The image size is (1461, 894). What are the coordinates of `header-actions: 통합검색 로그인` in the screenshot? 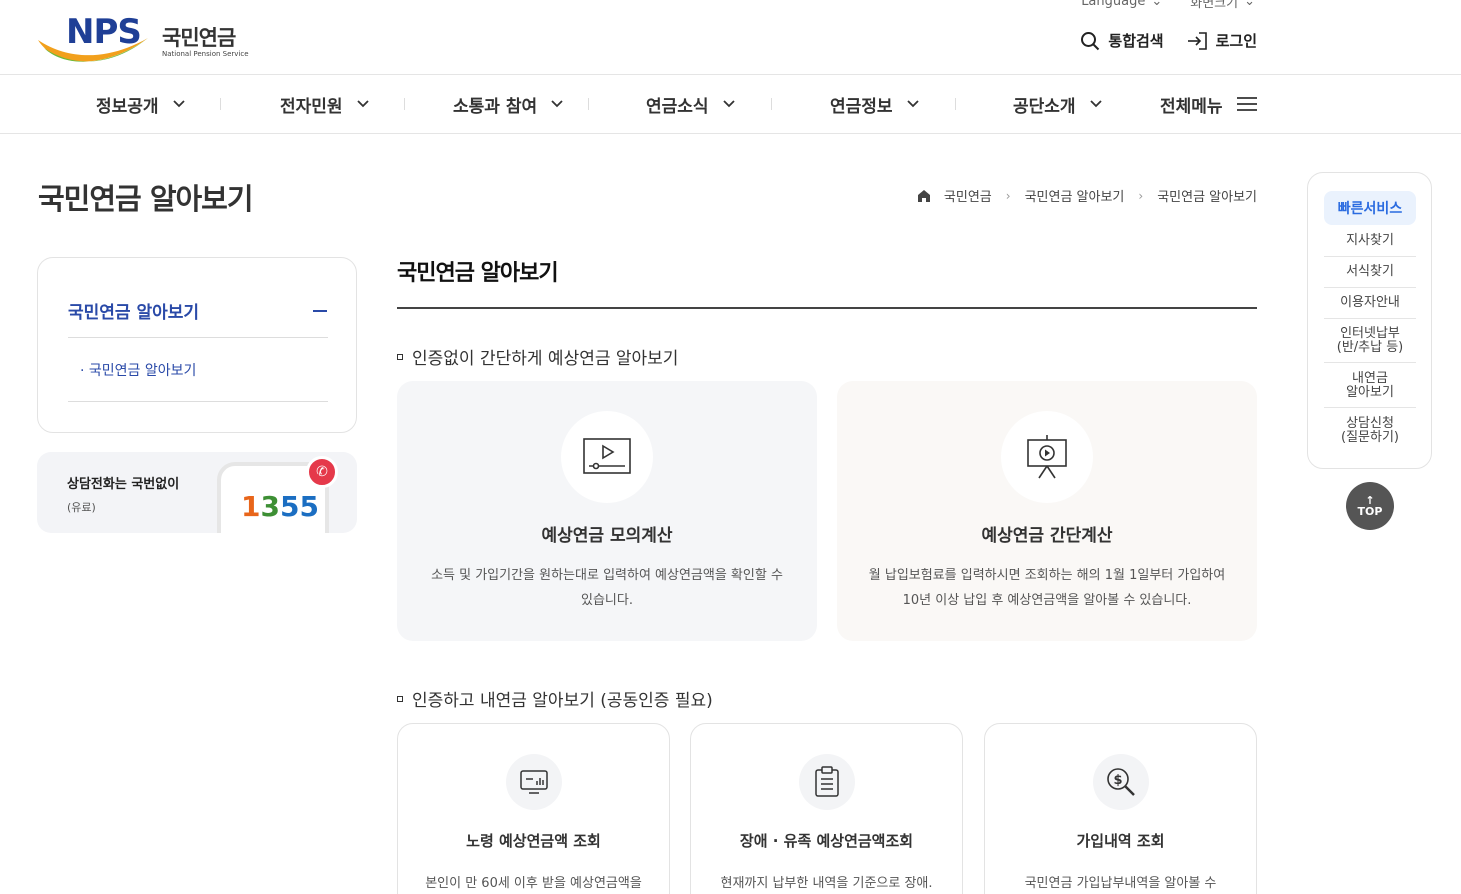 It's located at (1168, 40).